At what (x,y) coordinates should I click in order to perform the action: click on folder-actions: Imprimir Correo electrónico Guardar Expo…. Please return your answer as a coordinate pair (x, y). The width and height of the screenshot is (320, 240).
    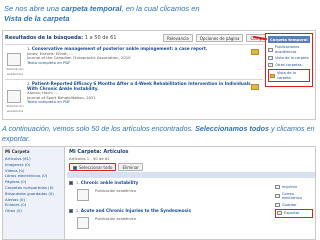
    Looking at the image, I should click on (294, 201).